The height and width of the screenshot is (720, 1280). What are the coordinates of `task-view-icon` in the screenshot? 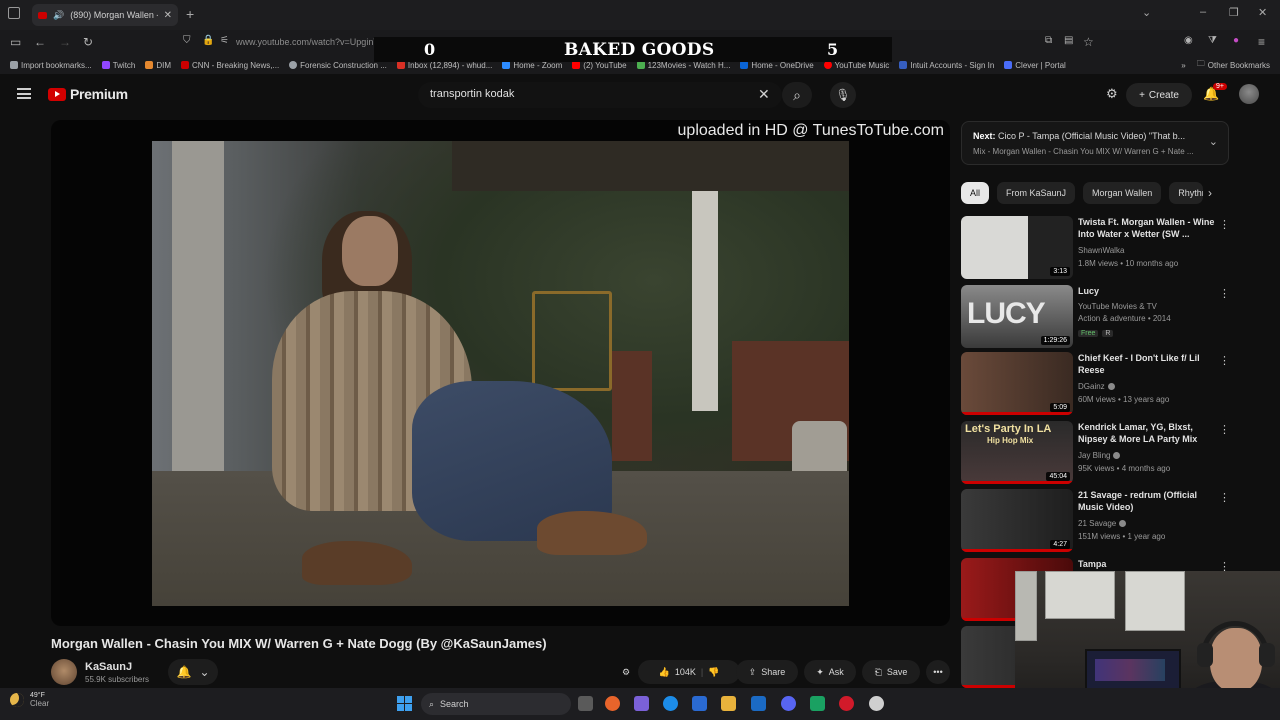 It's located at (585, 703).